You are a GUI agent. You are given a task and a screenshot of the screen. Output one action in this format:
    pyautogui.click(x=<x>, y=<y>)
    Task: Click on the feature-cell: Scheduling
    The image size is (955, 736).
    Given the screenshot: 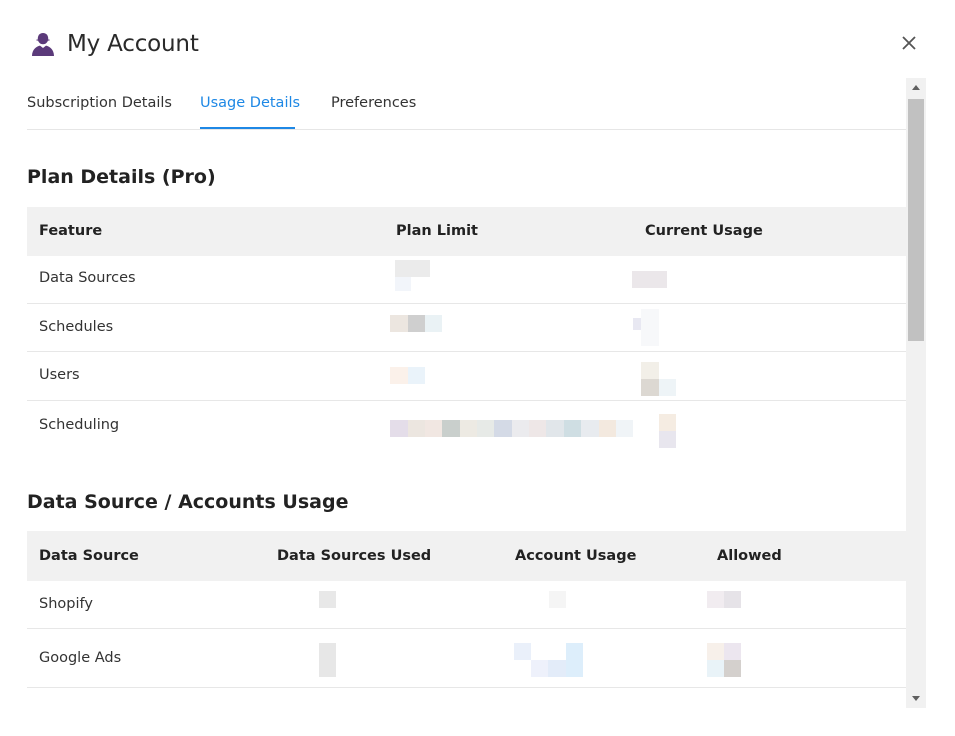 What is the action you would take?
    pyautogui.click(x=79, y=425)
    